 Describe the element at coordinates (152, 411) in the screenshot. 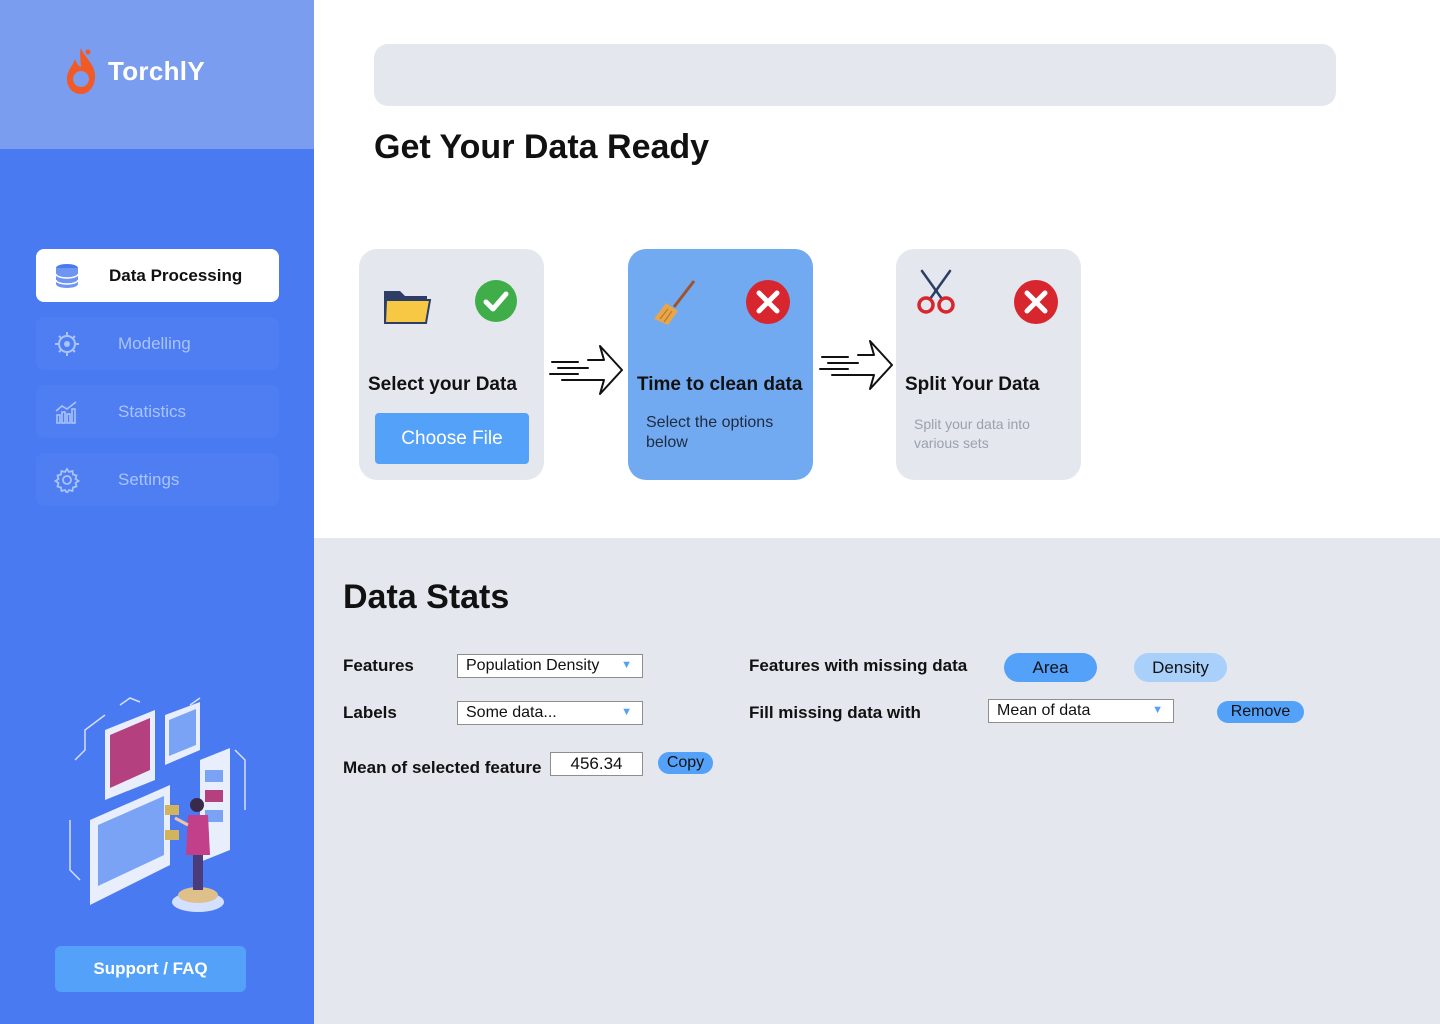

I see `sidebar-item-label: Statistics` at that location.